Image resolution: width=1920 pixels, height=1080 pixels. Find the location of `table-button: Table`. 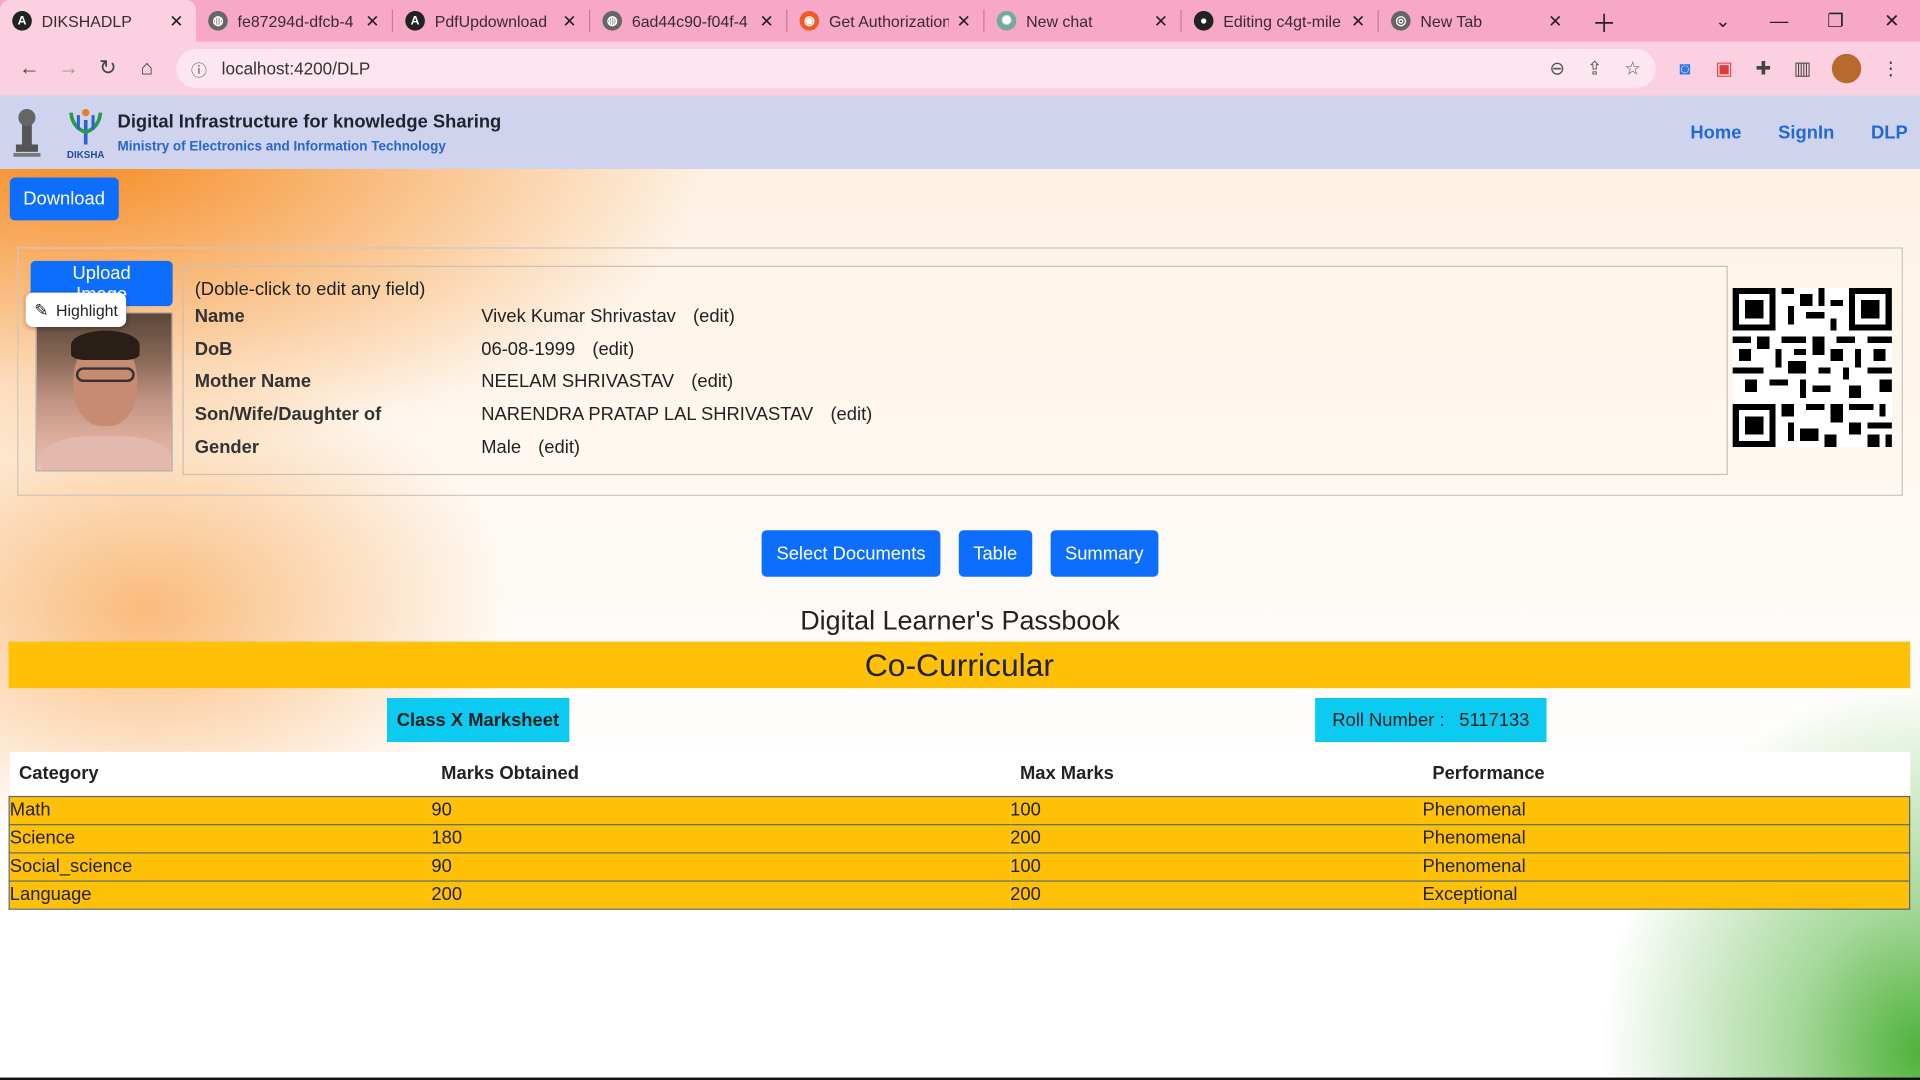

table-button: Table is located at coordinates (995, 553).